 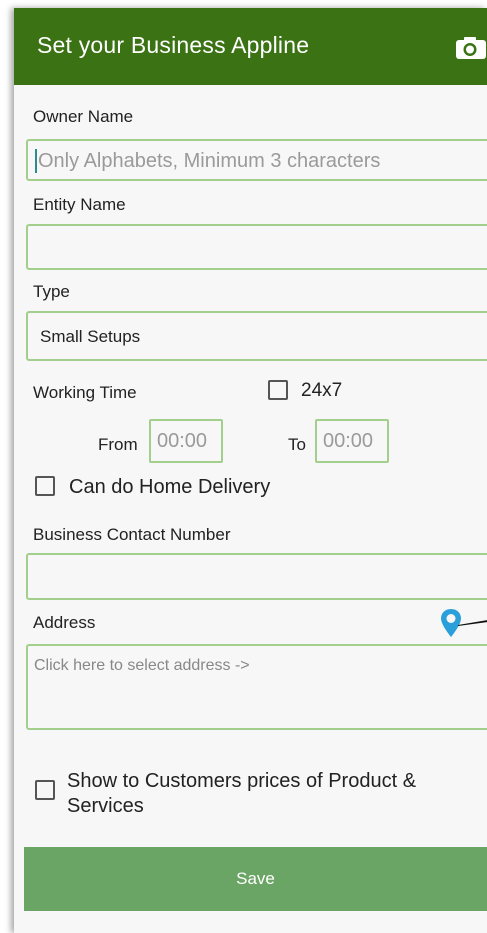 I want to click on save-button: Save, so click(x=255, y=879).